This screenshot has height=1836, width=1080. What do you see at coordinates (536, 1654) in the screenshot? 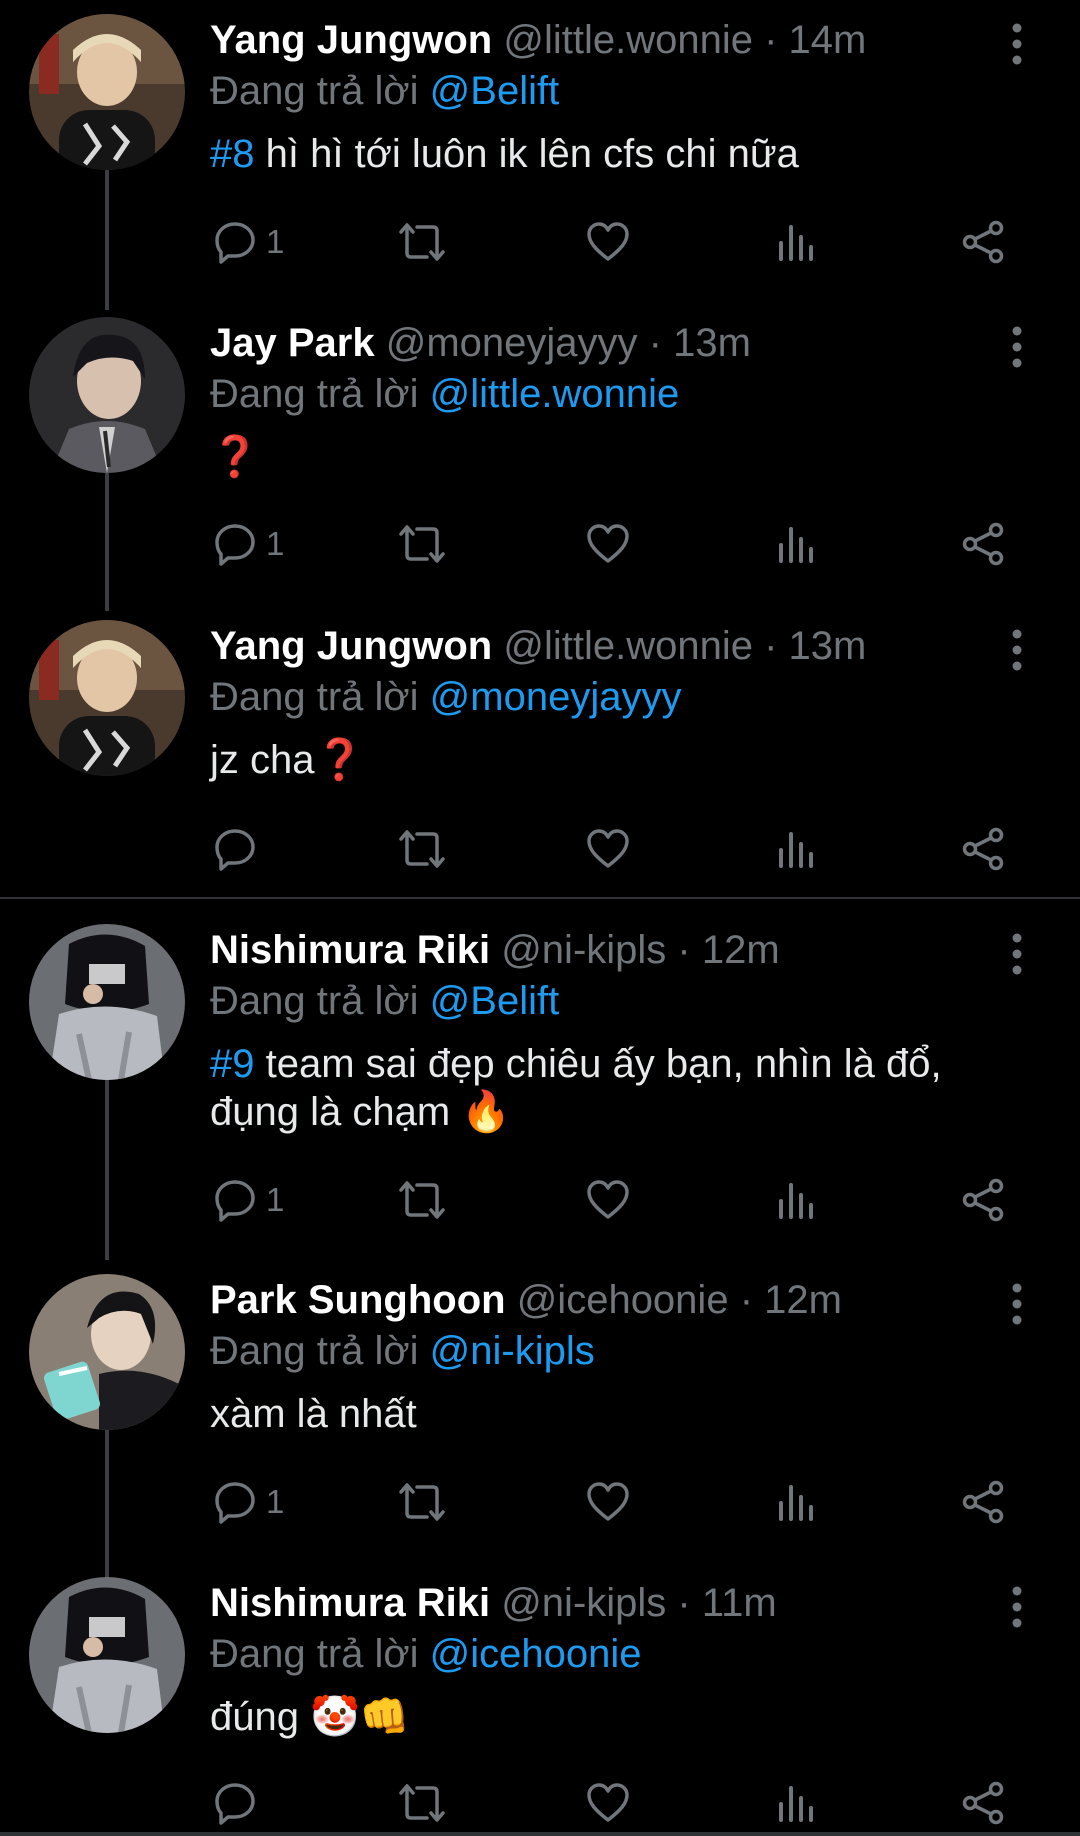
I see `replying-to-handle: @icehoonie` at bounding box center [536, 1654].